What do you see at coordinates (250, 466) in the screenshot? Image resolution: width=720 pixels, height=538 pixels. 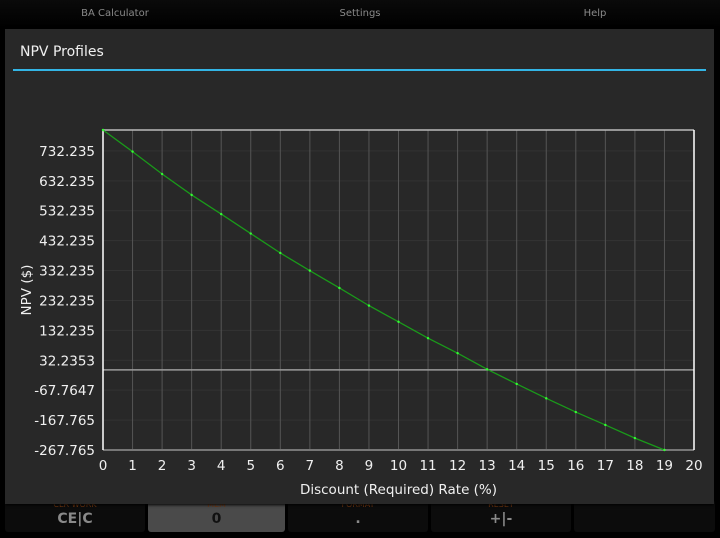 I see `x-tick-label: 5` at bounding box center [250, 466].